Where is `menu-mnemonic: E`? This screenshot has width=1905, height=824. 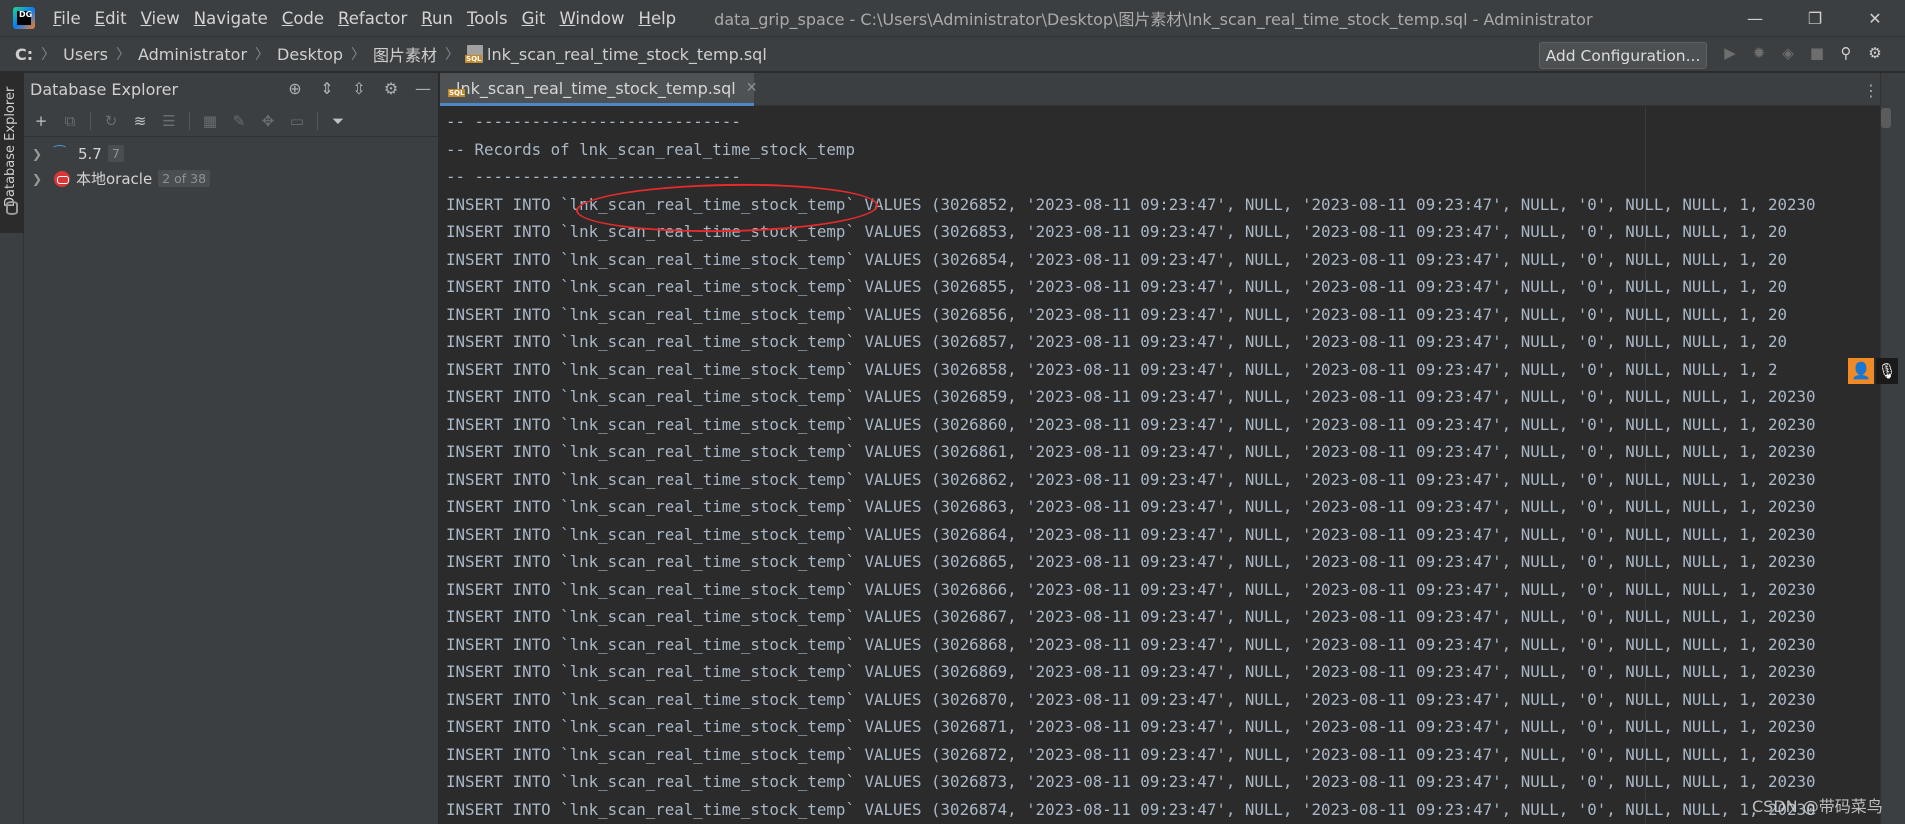
menu-mnemonic: E is located at coordinates (100, 18).